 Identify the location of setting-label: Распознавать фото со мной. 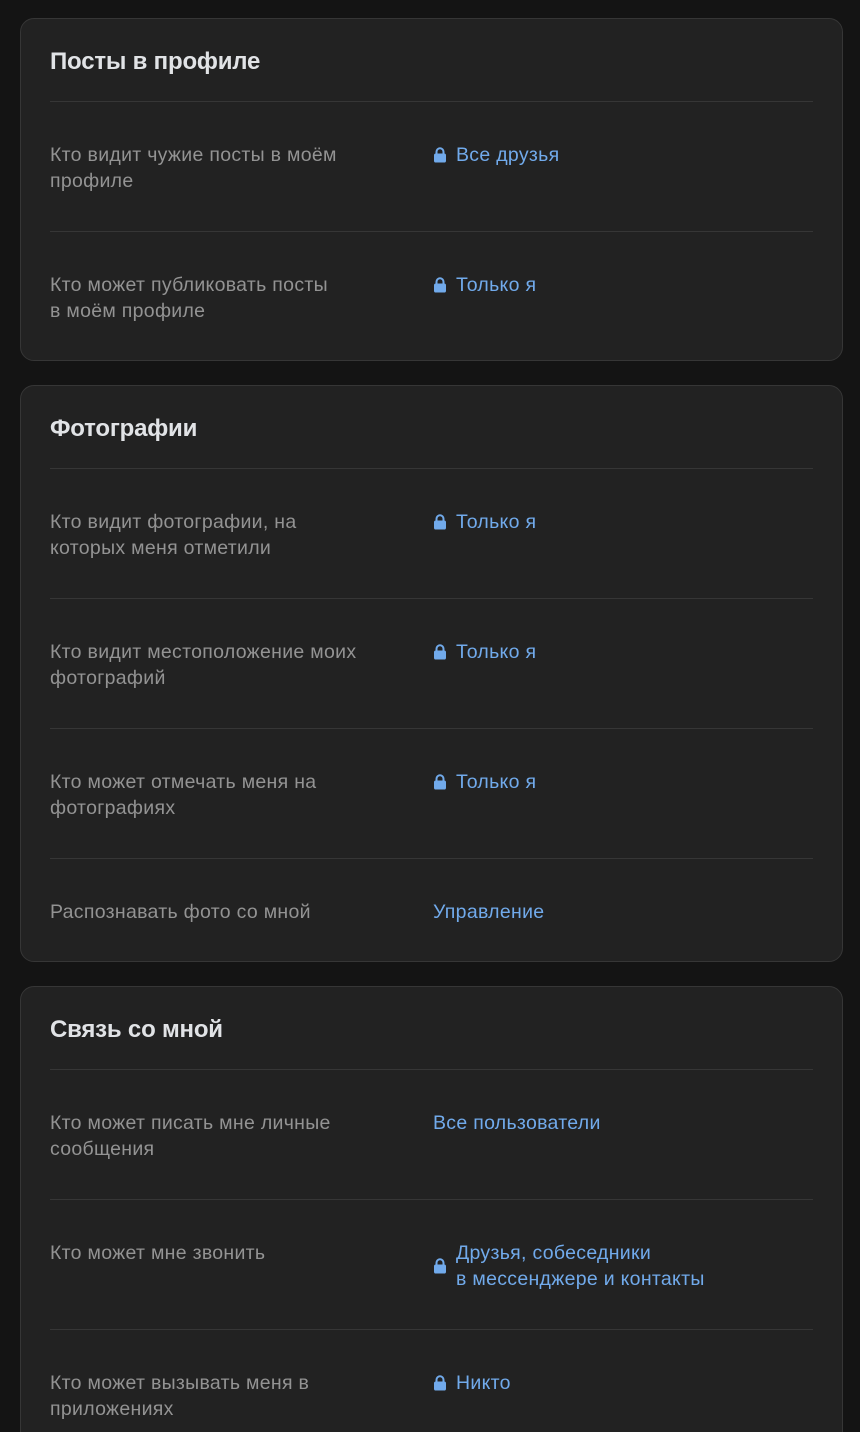
(180, 912).